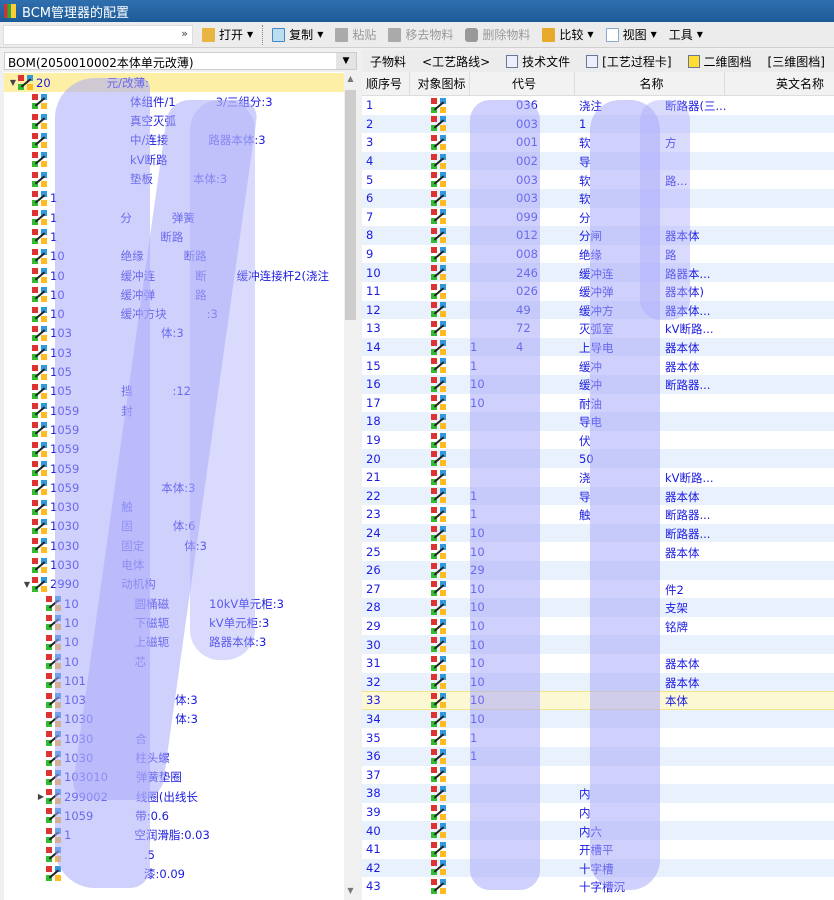  What do you see at coordinates (598, 496) in the screenshot?
I see `table-row: 22 1 导 器本体` at bounding box center [598, 496].